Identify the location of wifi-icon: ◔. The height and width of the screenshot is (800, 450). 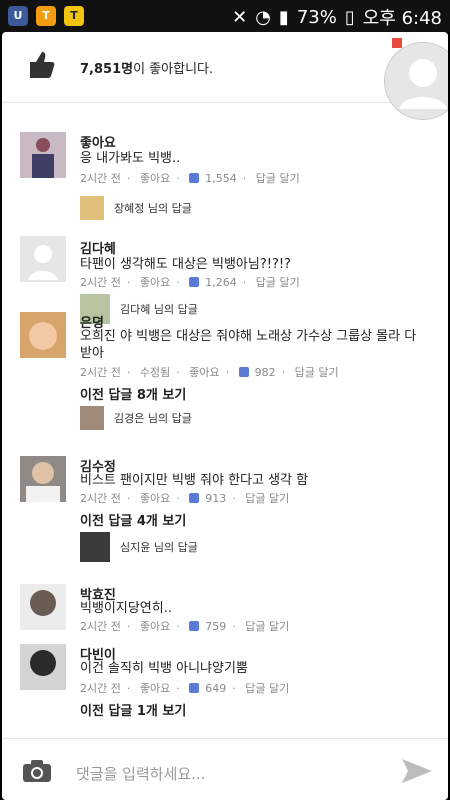
(263, 17).